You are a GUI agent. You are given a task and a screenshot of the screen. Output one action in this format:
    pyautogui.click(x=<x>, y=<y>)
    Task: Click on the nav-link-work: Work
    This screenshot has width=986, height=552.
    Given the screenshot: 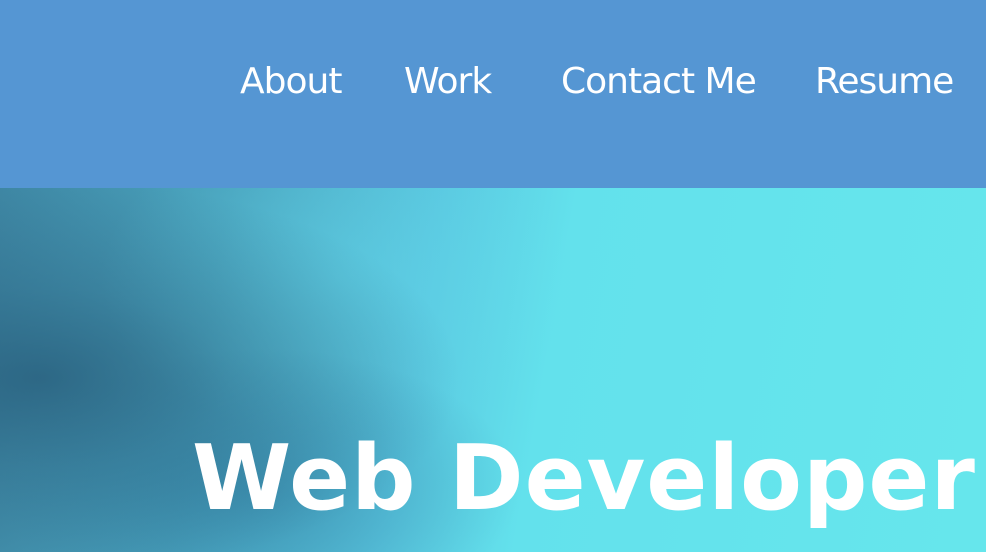 What is the action you would take?
    pyautogui.click(x=448, y=82)
    